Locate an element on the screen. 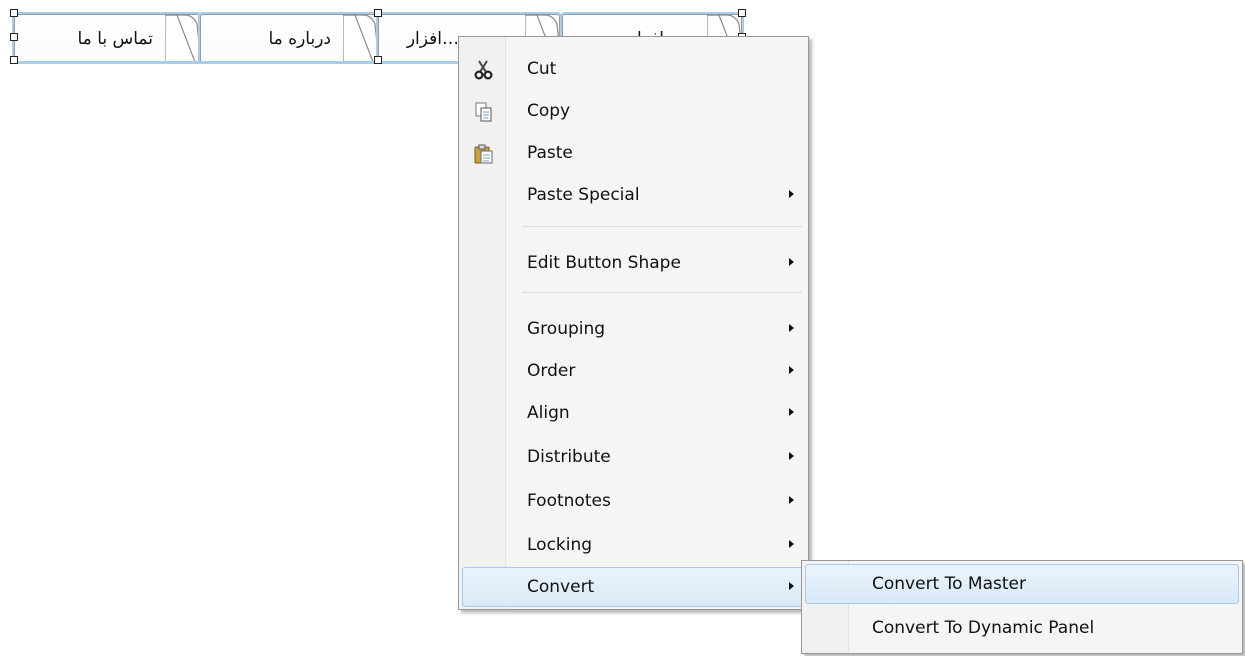 The height and width of the screenshot is (656, 1245). menu-item-label: Paste Special is located at coordinates (583, 195).